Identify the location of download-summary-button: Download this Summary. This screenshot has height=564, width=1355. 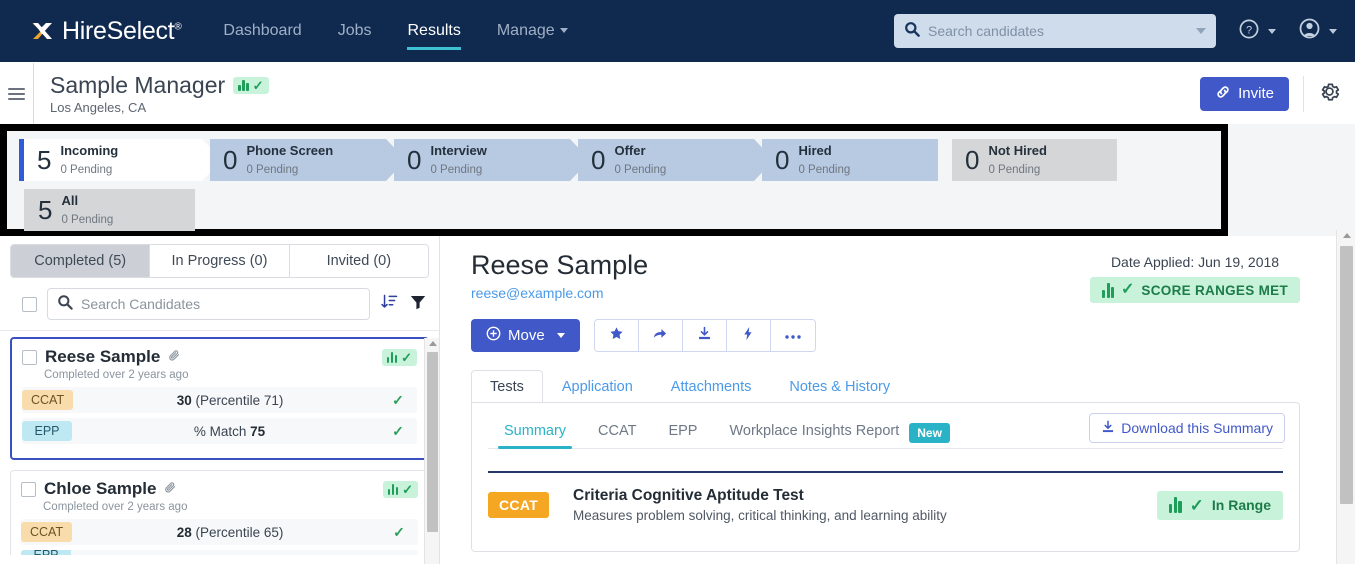
(1187, 428).